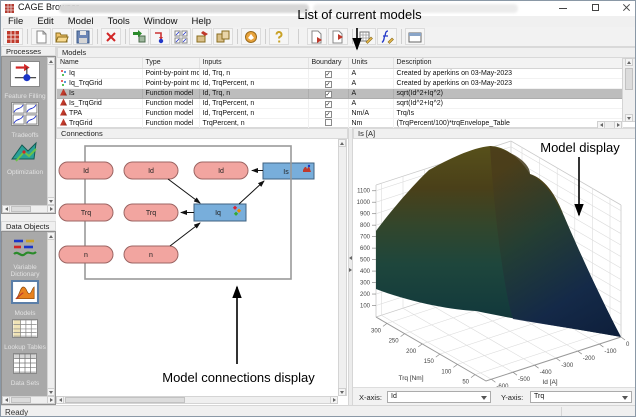  What do you see at coordinates (171, 83) in the screenshot?
I see `cell-type: Point-by-point model` at bounding box center [171, 83].